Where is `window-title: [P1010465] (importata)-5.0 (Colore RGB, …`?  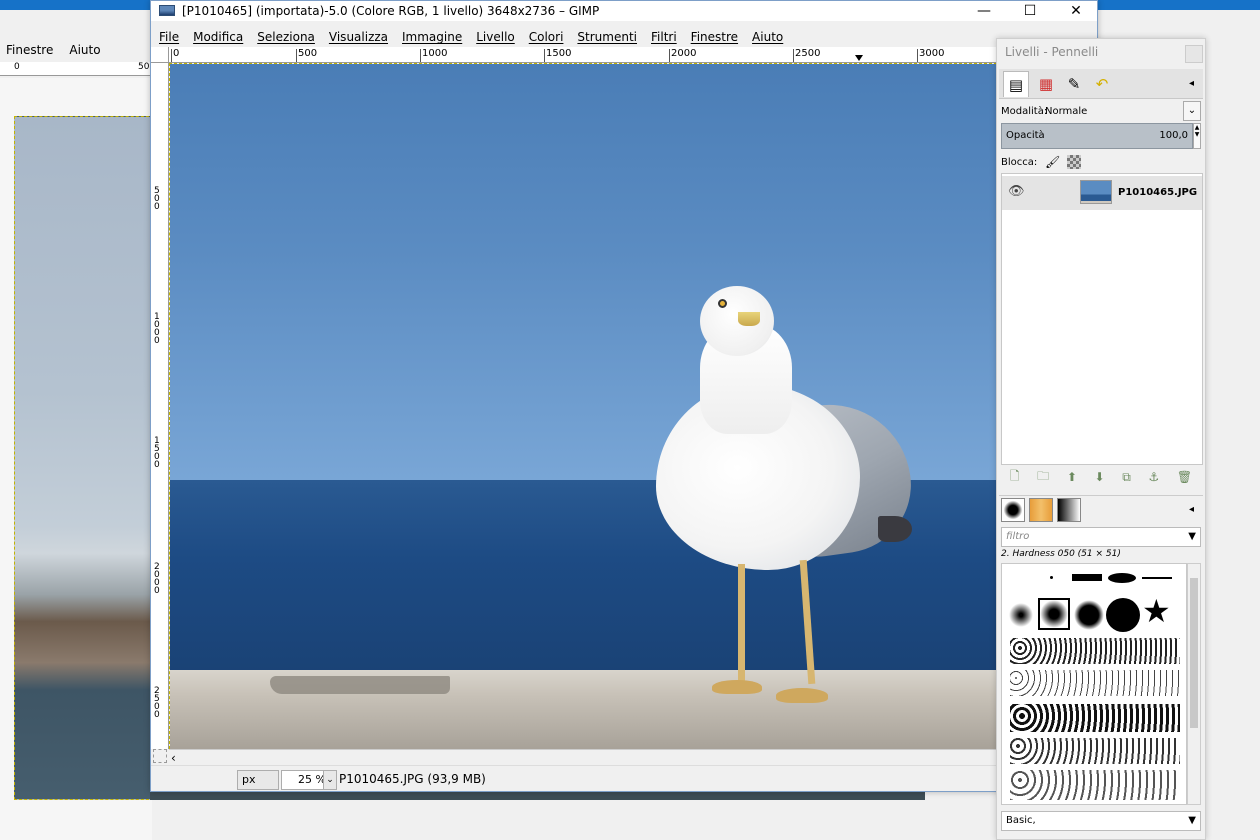 window-title: [P1010465] (importata)-5.0 (Colore RGB, … is located at coordinates (391, 11).